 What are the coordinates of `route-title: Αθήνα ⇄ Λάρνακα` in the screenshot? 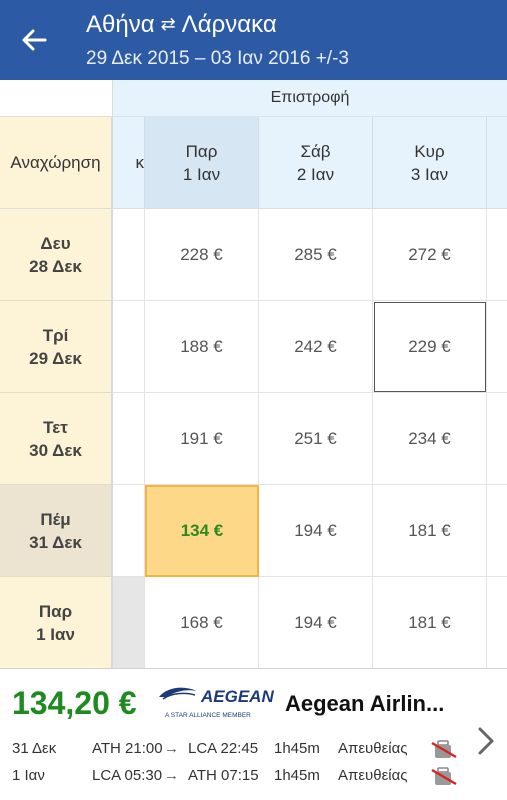 It's located at (181, 24).